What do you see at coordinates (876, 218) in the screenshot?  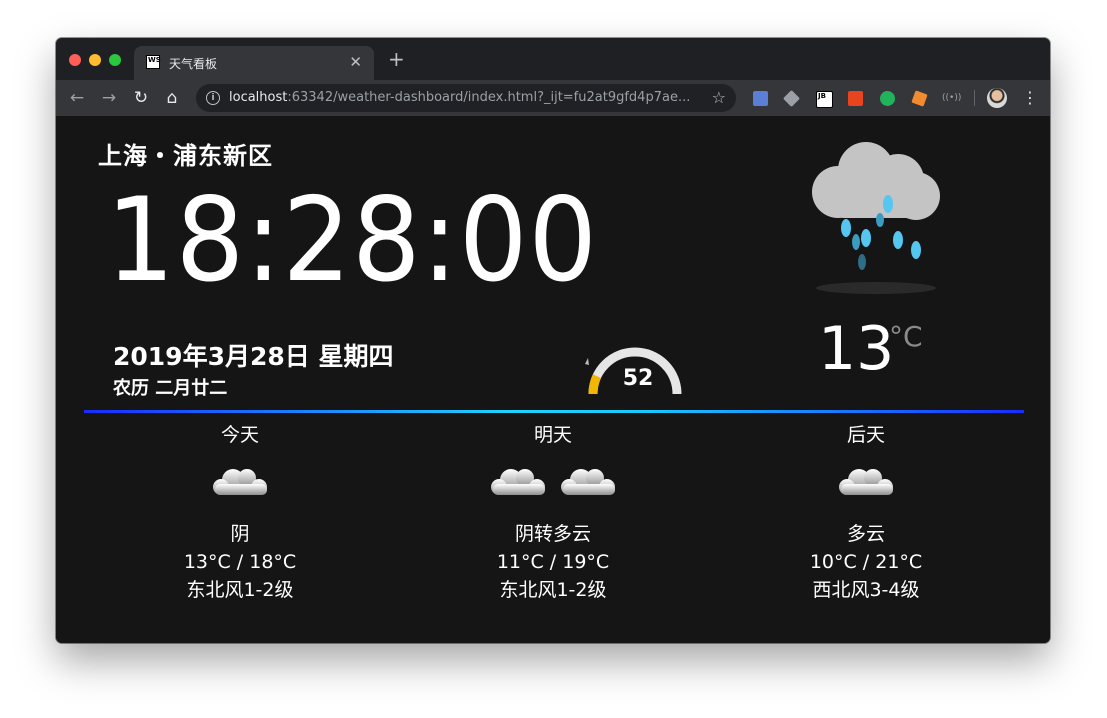 I see `rain-cloud-icon` at bounding box center [876, 218].